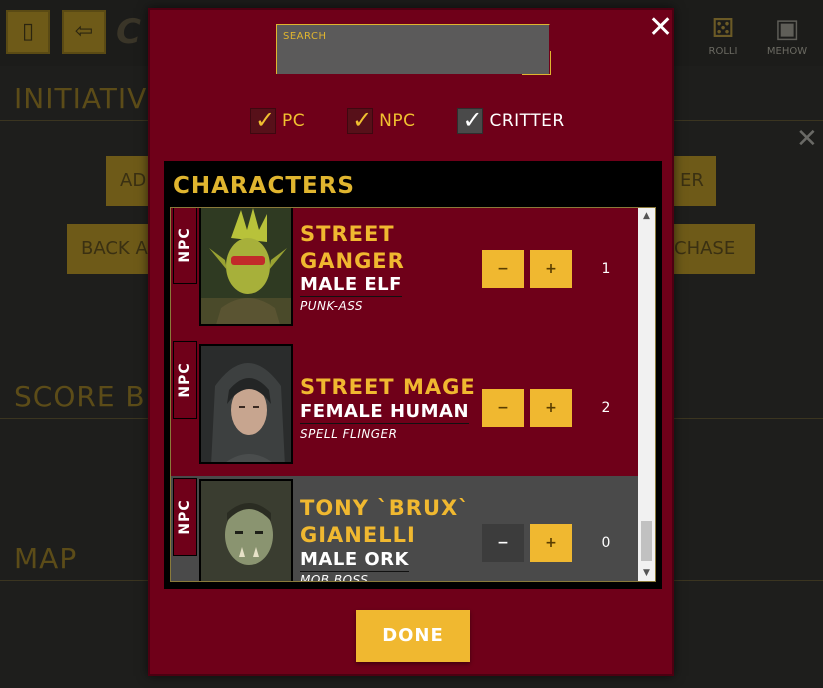  I want to click on mehow-button: ▣ MEHOW, so click(787, 34).